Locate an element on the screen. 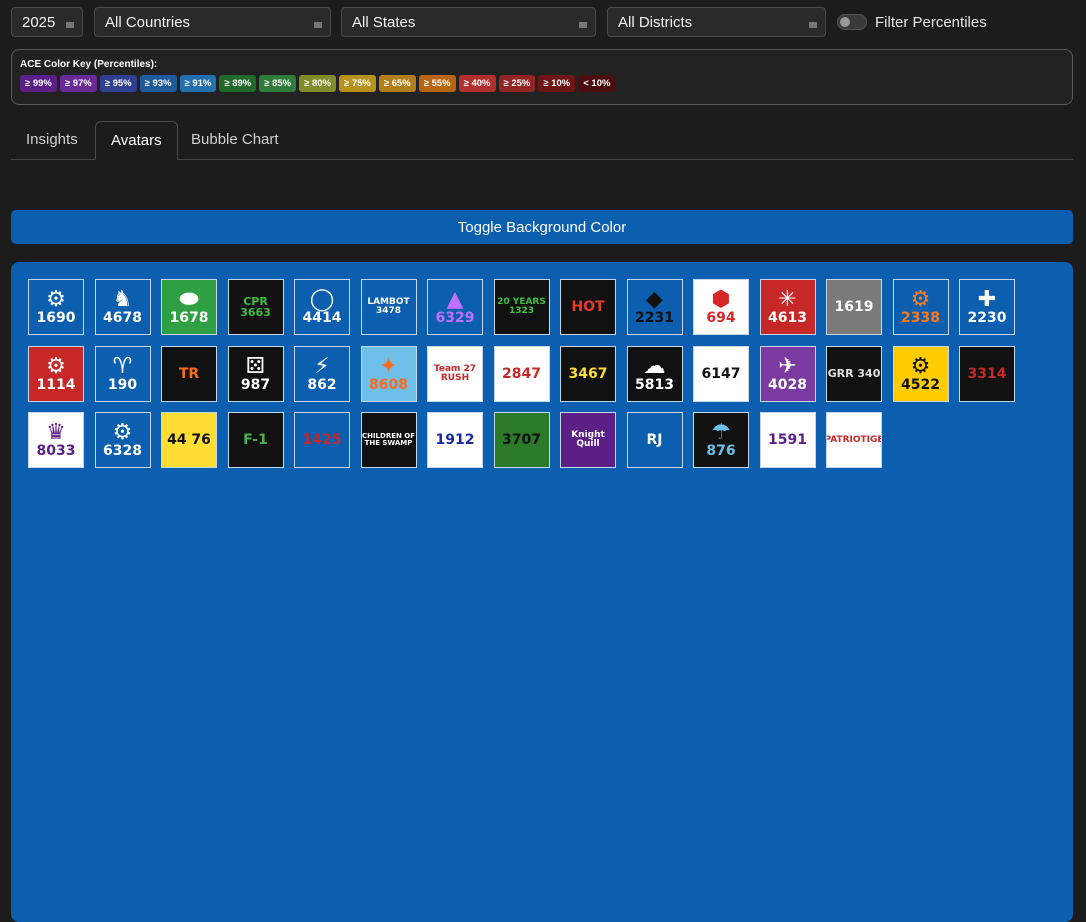  team-avatar: ✦ 8608 is located at coordinates (388, 373).